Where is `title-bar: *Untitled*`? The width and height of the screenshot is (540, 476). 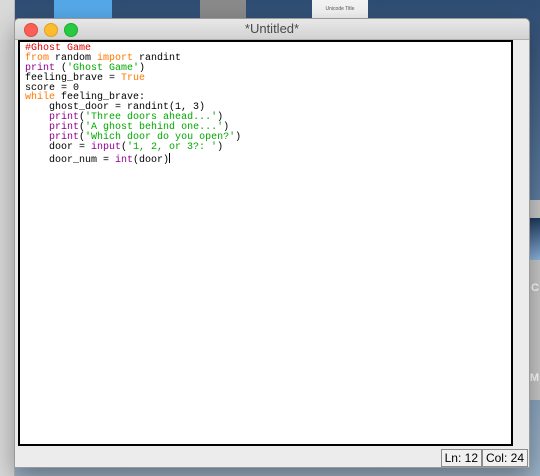 title-bar: *Untitled* is located at coordinates (272, 29).